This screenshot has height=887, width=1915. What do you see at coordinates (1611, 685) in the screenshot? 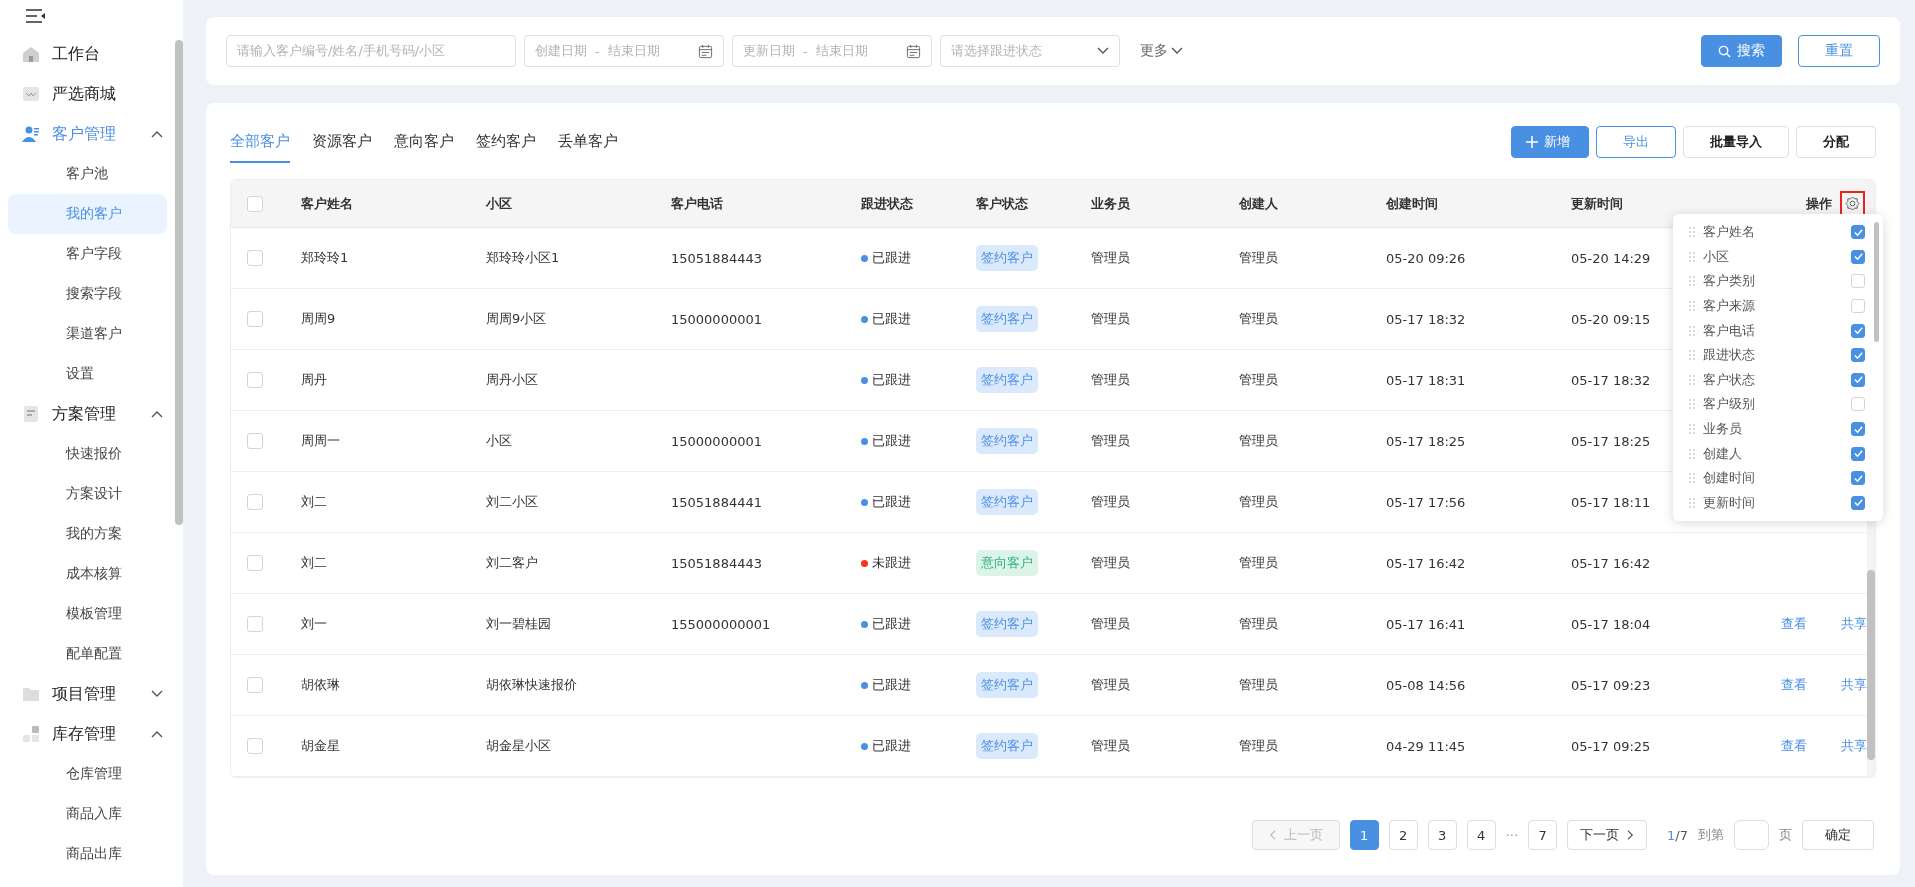
I see `table-cell: 05-17 09:23` at bounding box center [1611, 685].